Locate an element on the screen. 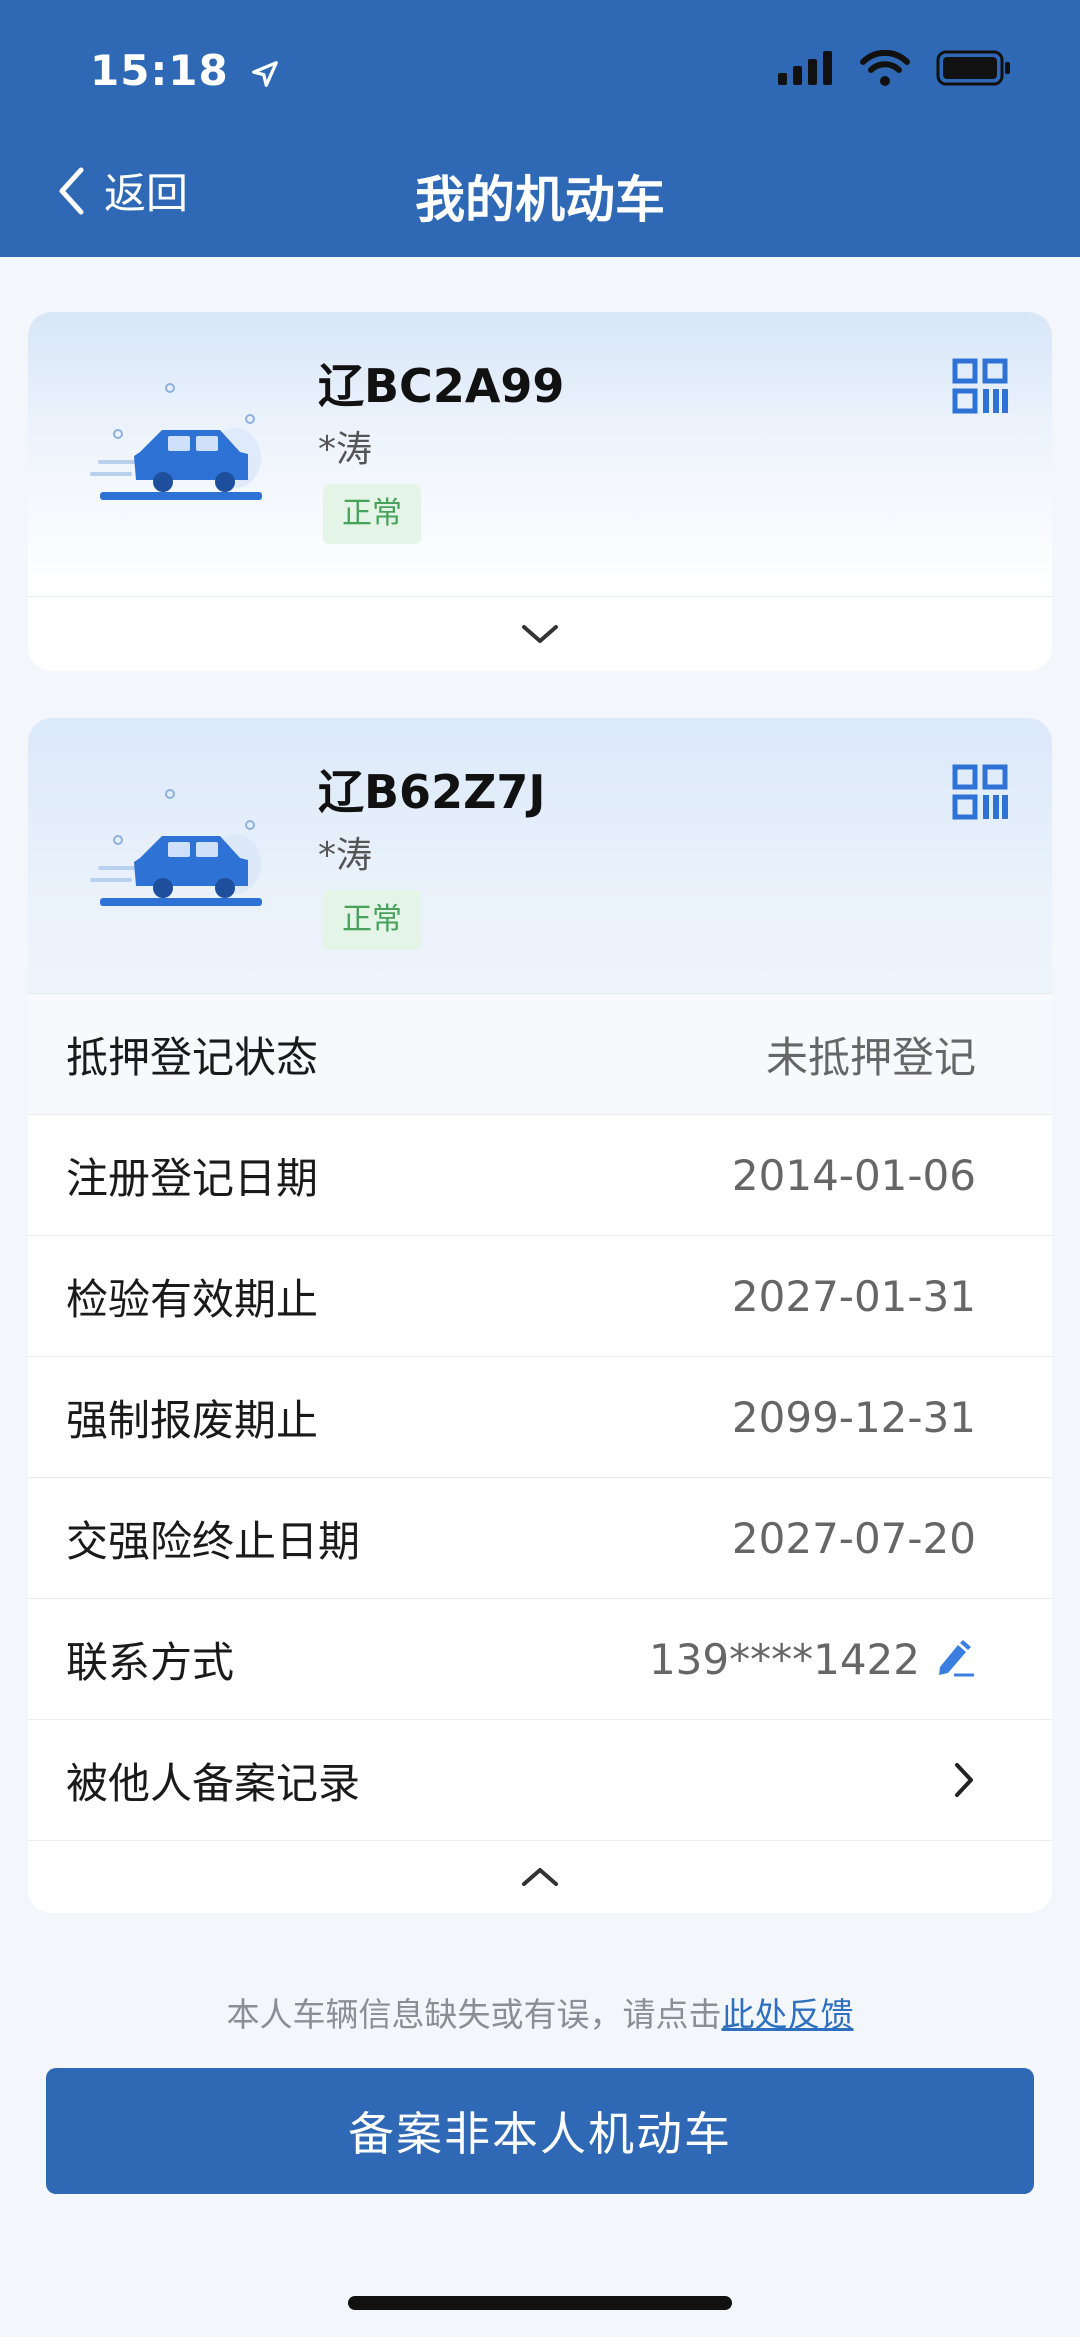  detail-row-contact: 联系方式 139****1422 is located at coordinates (540, 1659).